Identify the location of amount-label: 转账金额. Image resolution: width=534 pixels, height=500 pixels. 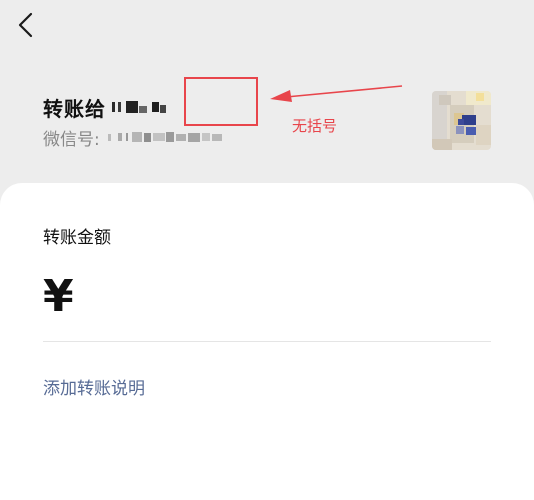
(77, 238).